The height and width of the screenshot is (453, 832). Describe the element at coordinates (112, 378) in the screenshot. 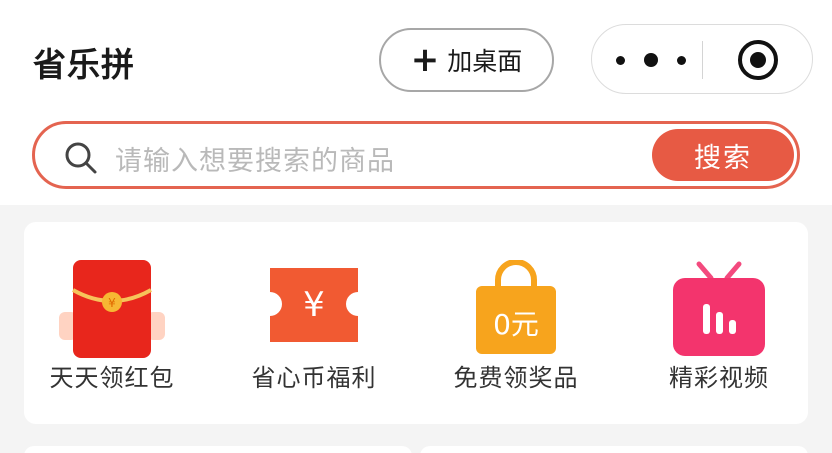

I see `quick-entry-label: 天天领红包` at that location.